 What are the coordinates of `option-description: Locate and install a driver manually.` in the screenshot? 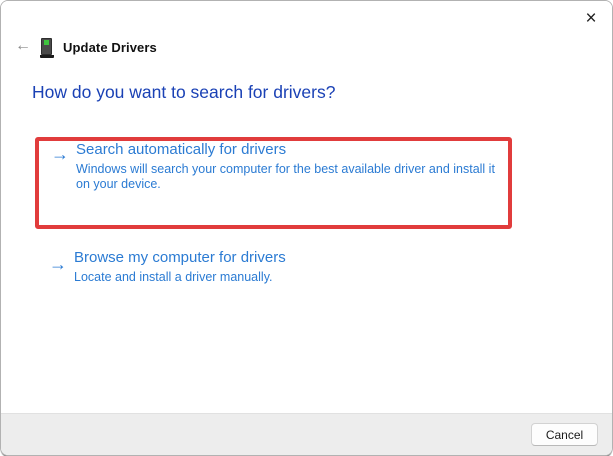 It's located at (173, 277).